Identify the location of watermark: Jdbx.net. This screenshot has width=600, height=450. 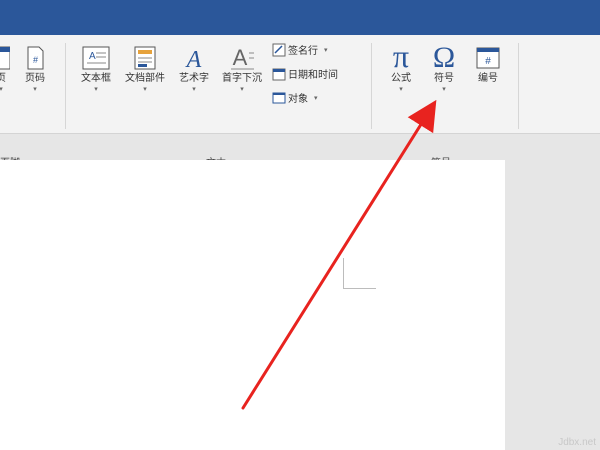
(577, 442).